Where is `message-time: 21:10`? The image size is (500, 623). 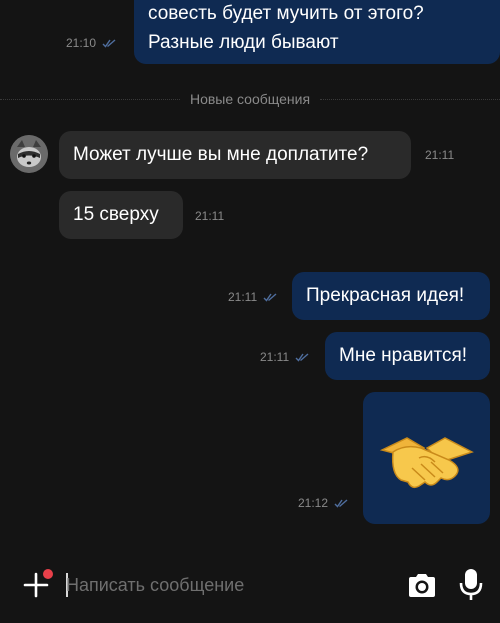
message-time: 21:10 is located at coordinates (81, 43).